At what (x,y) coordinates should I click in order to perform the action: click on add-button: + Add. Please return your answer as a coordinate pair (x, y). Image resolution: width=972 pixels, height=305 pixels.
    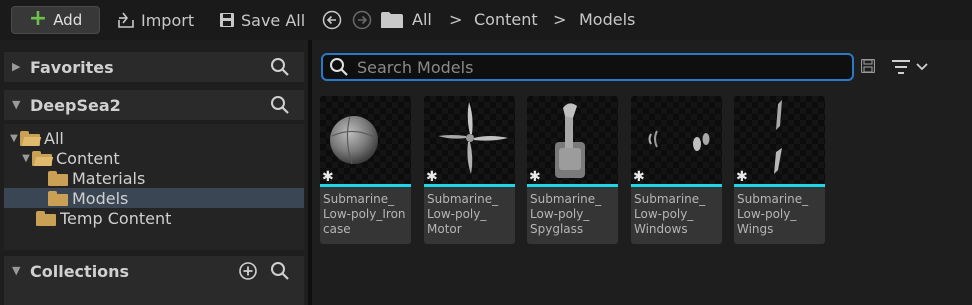
    Looking at the image, I should click on (55, 20).